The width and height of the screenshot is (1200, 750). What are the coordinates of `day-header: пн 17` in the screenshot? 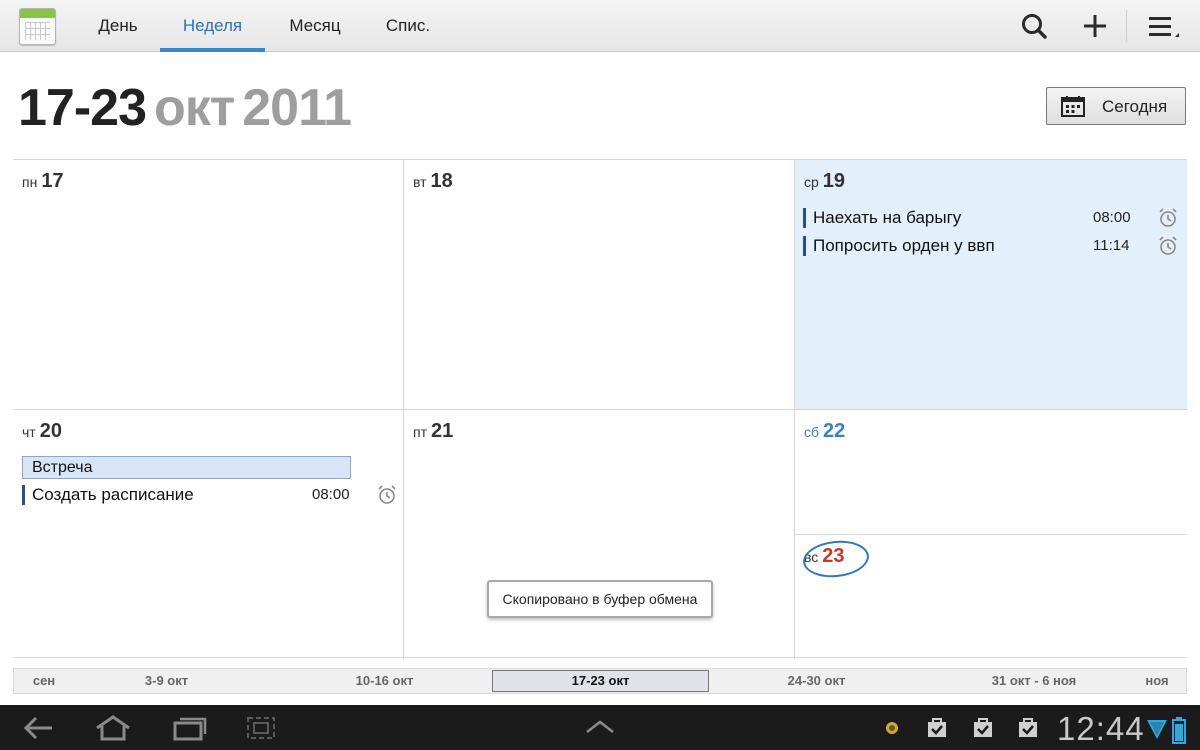 It's located at (43, 181).